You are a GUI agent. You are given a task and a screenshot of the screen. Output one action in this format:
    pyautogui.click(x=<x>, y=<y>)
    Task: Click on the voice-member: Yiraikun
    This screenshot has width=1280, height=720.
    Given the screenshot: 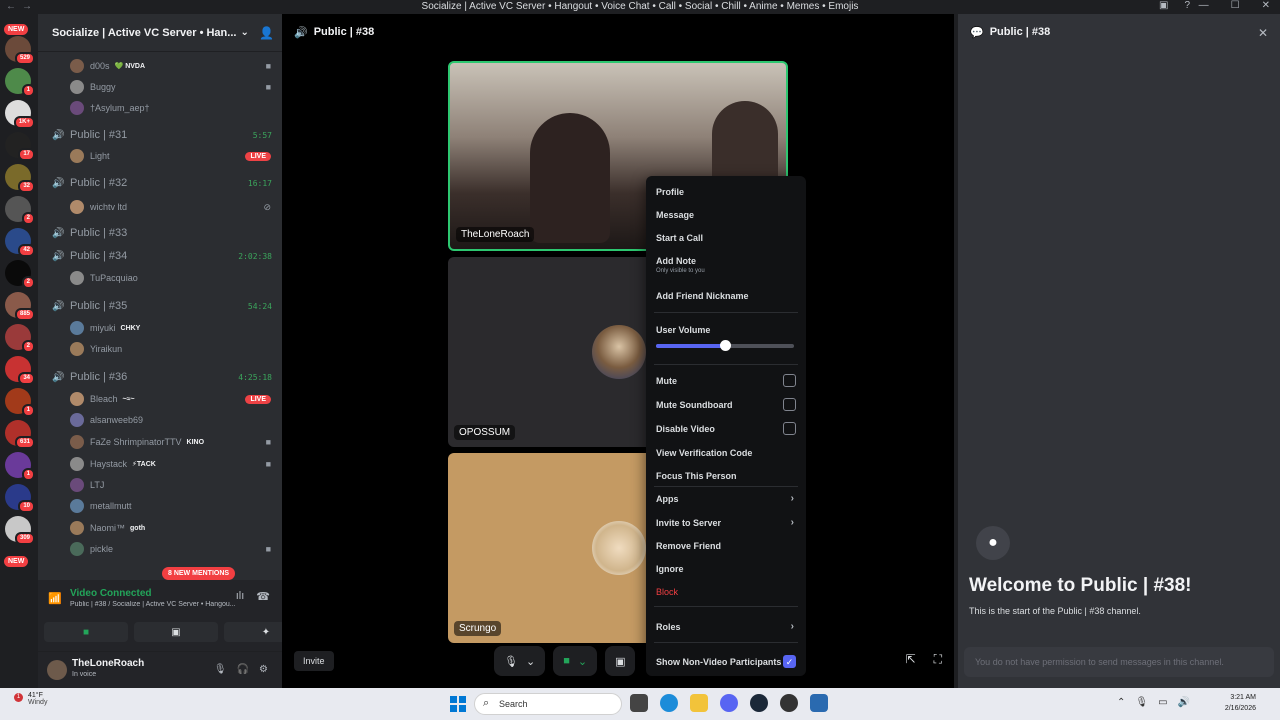 What is the action you would take?
    pyautogui.click(x=160, y=349)
    